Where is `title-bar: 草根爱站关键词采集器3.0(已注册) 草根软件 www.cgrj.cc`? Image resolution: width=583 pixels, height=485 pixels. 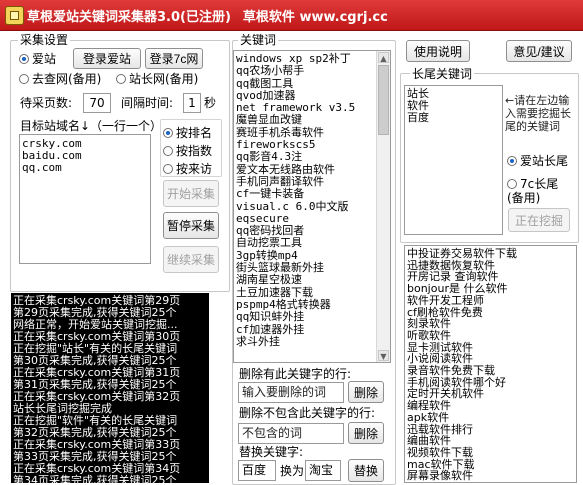
title-bar: 草根爱站关键词采集器3.0(已注册) 草根软件 www.cgrj.cc is located at coordinates (291, 15).